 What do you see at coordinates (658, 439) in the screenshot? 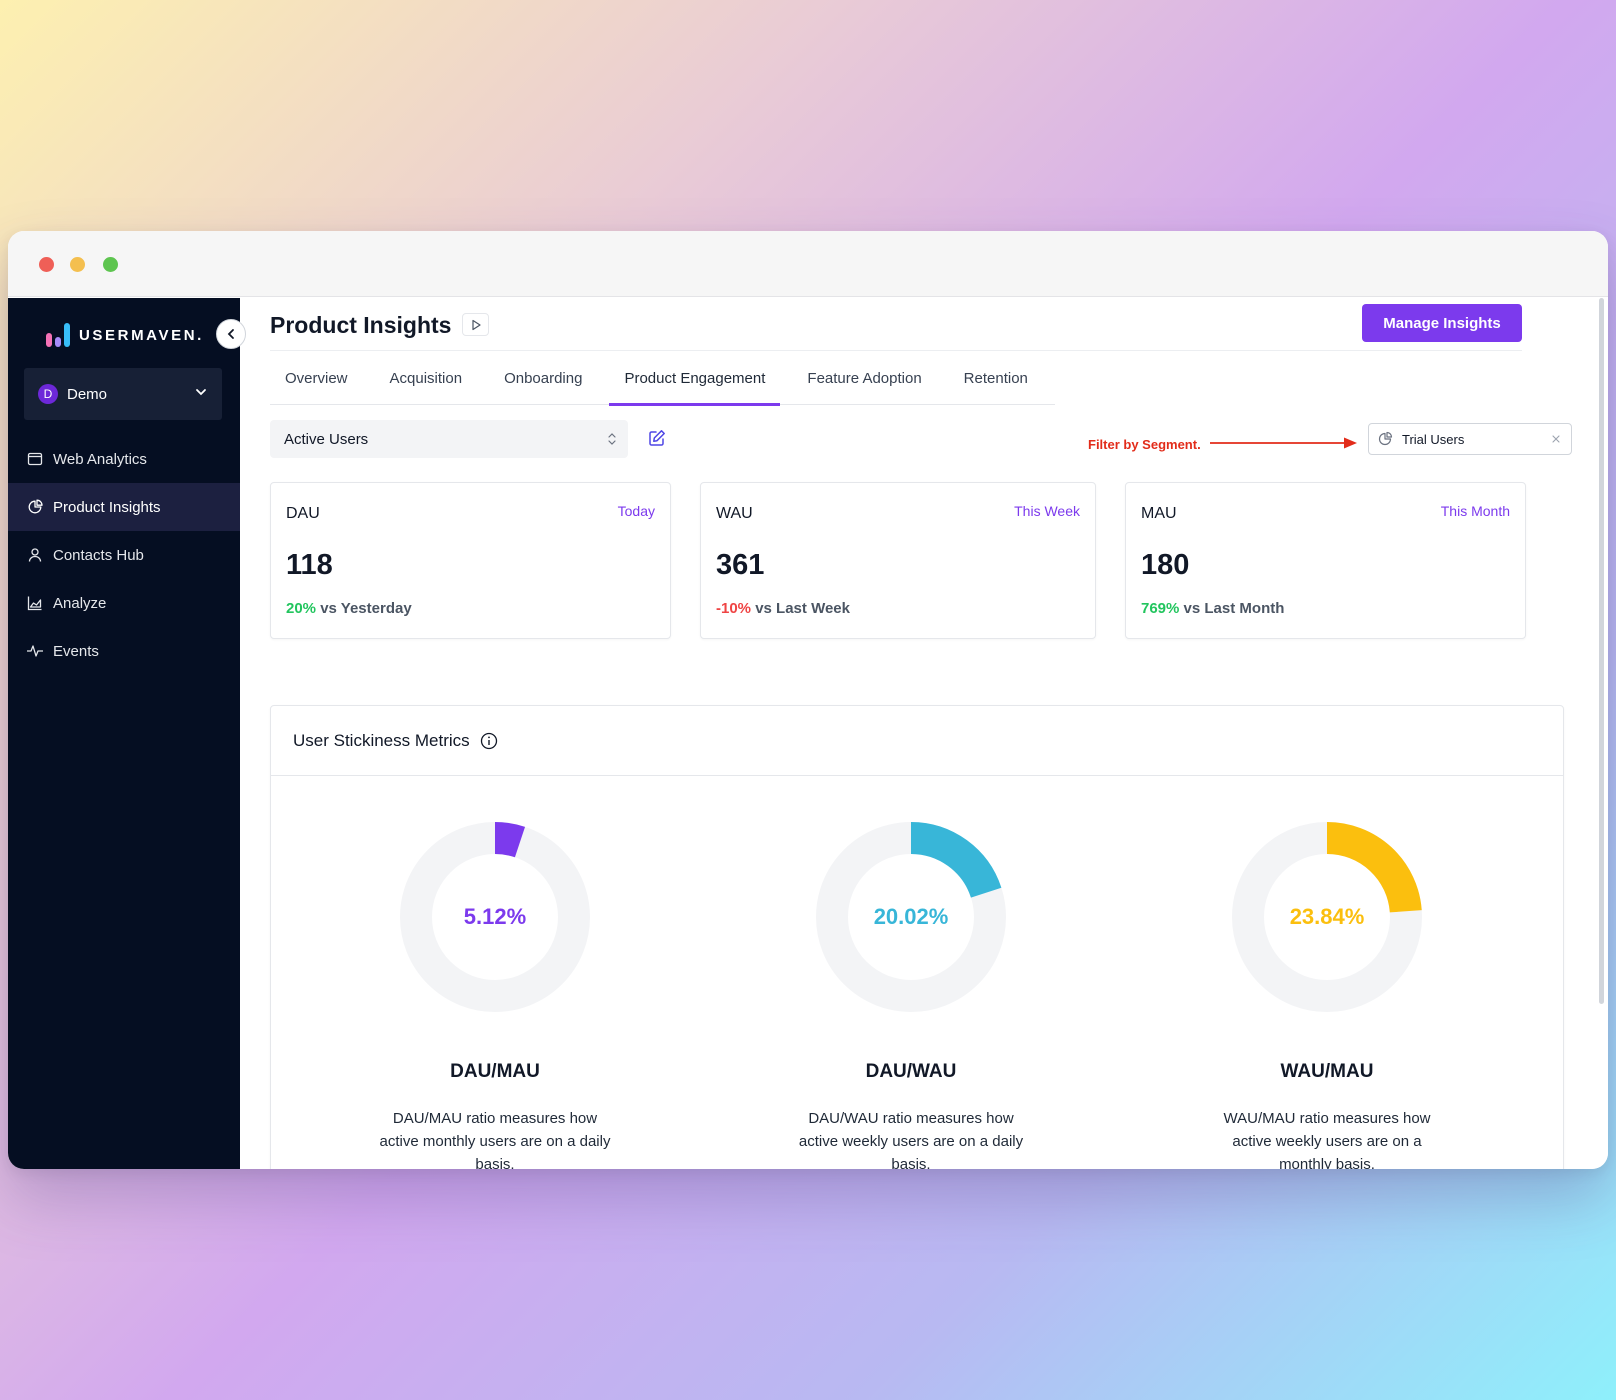
I see `edit-icon` at bounding box center [658, 439].